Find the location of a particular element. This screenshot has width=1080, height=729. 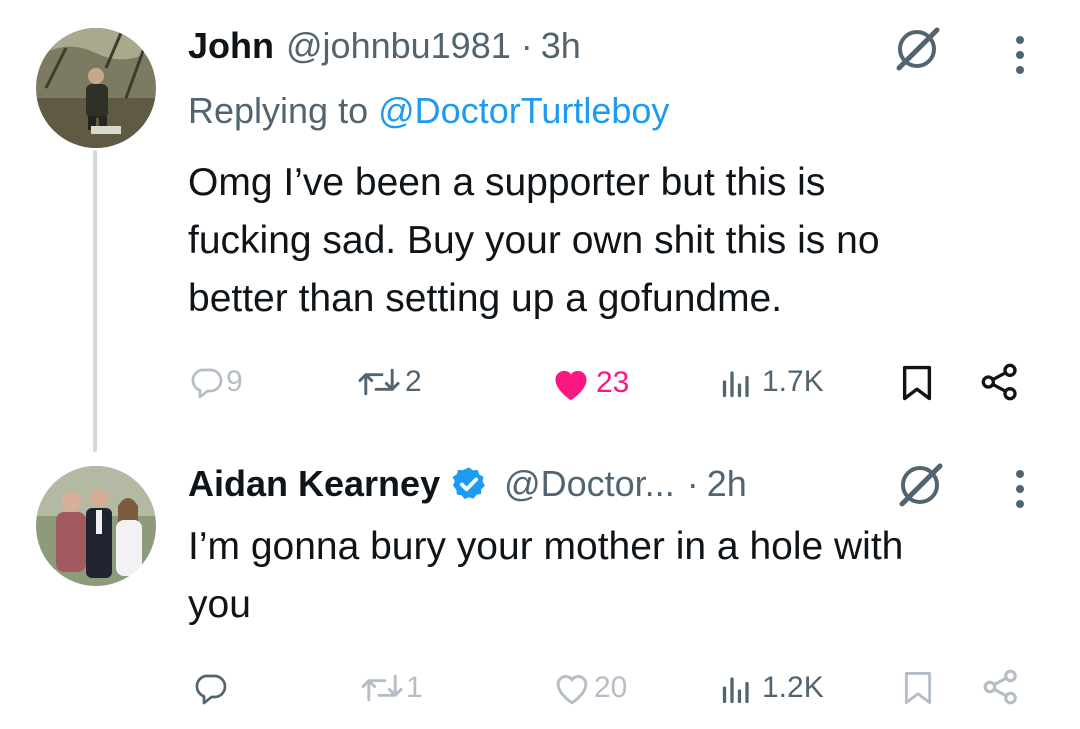

avatar-john is located at coordinates (96, 88).